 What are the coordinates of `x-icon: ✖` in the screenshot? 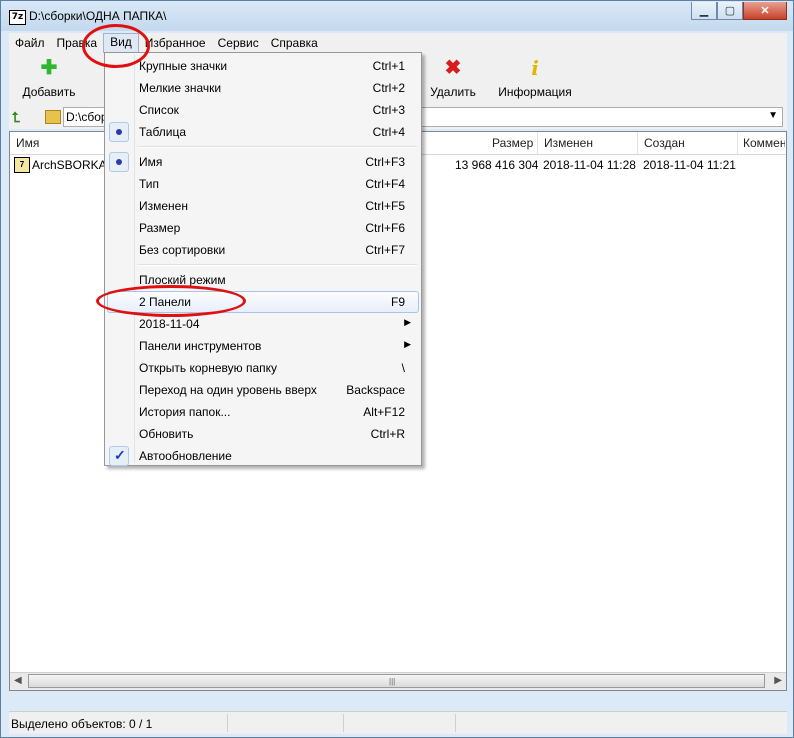 It's located at (453, 68).